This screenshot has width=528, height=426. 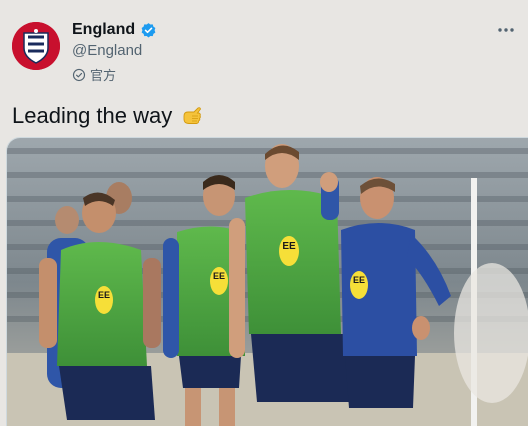 I want to click on bib-logo-3: EE, so click(x=289, y=246).